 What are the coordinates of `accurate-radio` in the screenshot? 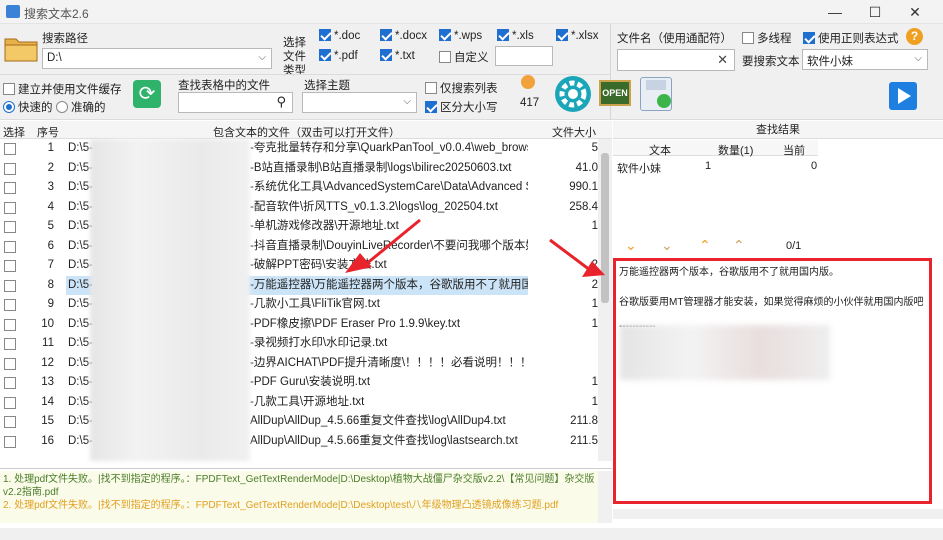 It's located at (62, 107).